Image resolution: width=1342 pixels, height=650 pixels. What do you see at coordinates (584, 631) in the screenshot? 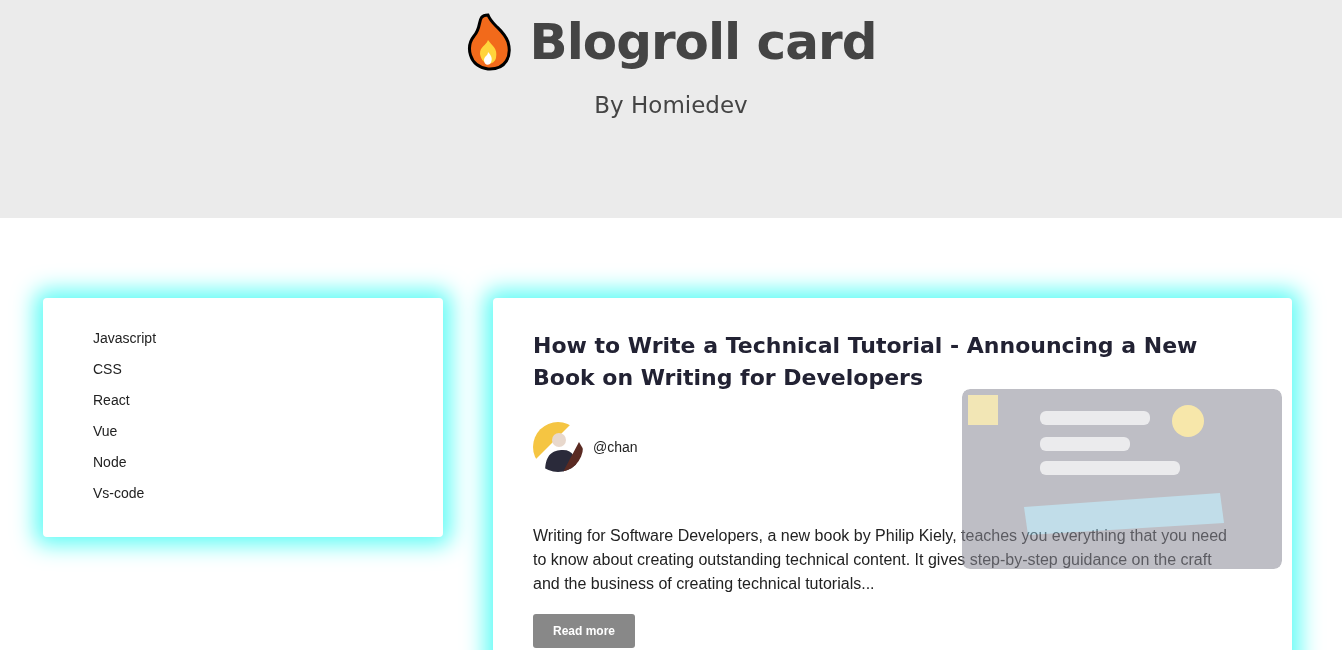
I see `read-more-button: Read more` at bounding box center [584, 631].